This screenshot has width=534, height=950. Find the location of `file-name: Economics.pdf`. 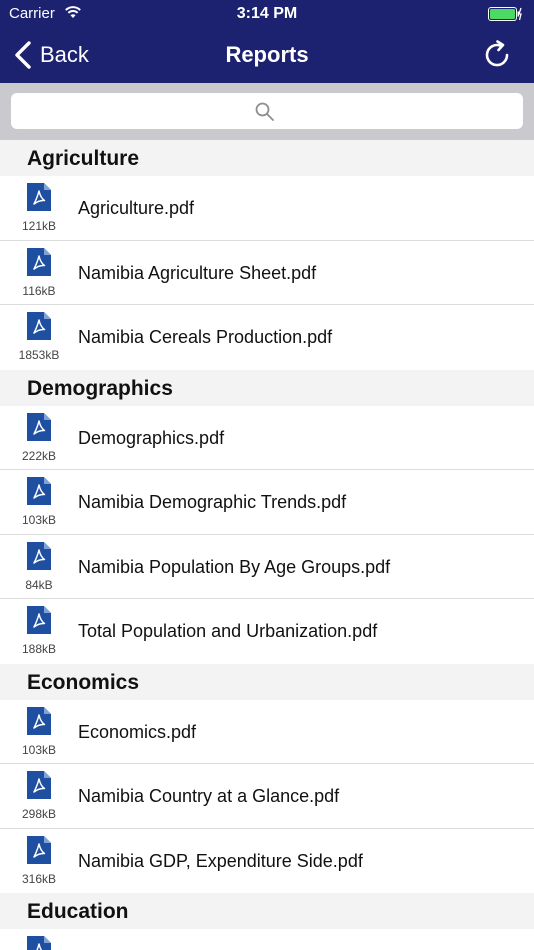

file-name: Economics.pdf is located at coordinates (137, 731).